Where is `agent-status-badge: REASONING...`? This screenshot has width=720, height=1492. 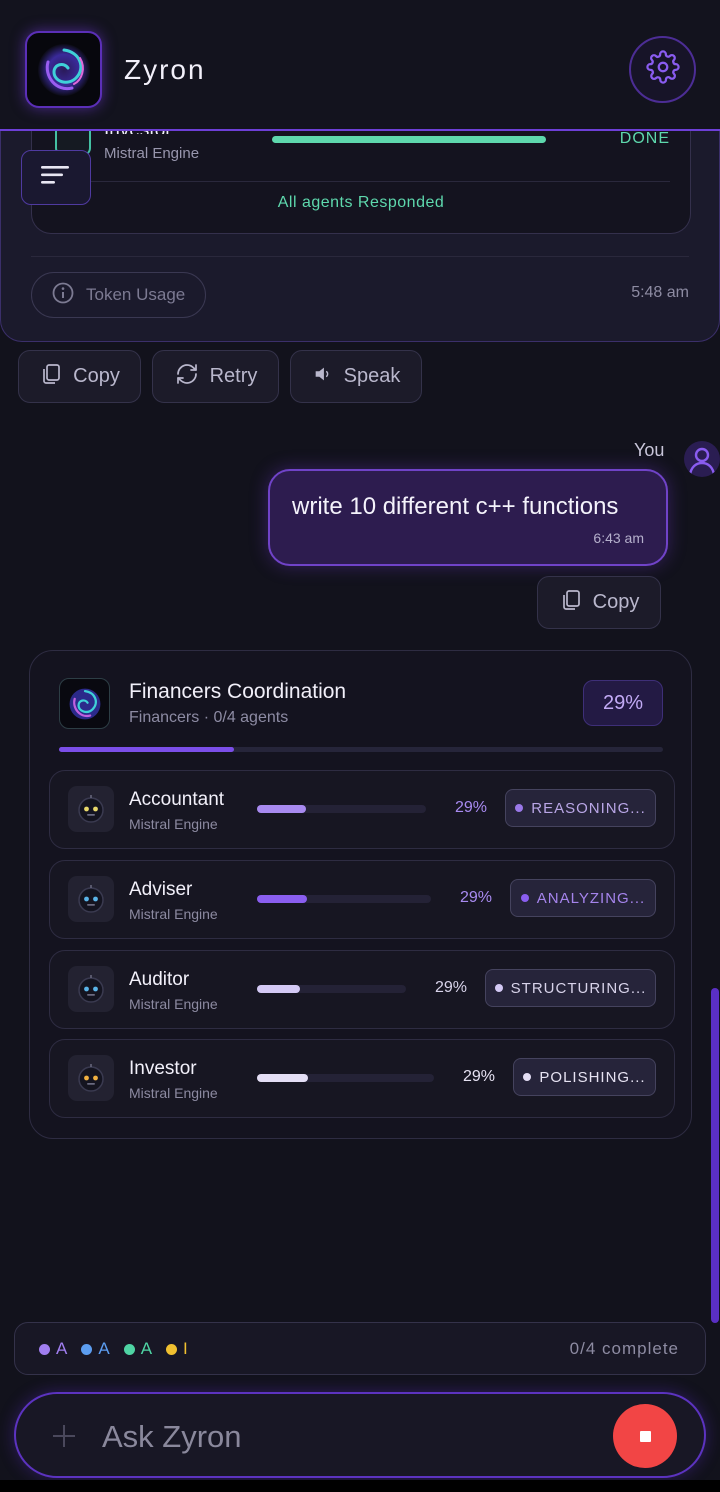
agent-status-badge: REASONING... is located at coordinates (580, 808).